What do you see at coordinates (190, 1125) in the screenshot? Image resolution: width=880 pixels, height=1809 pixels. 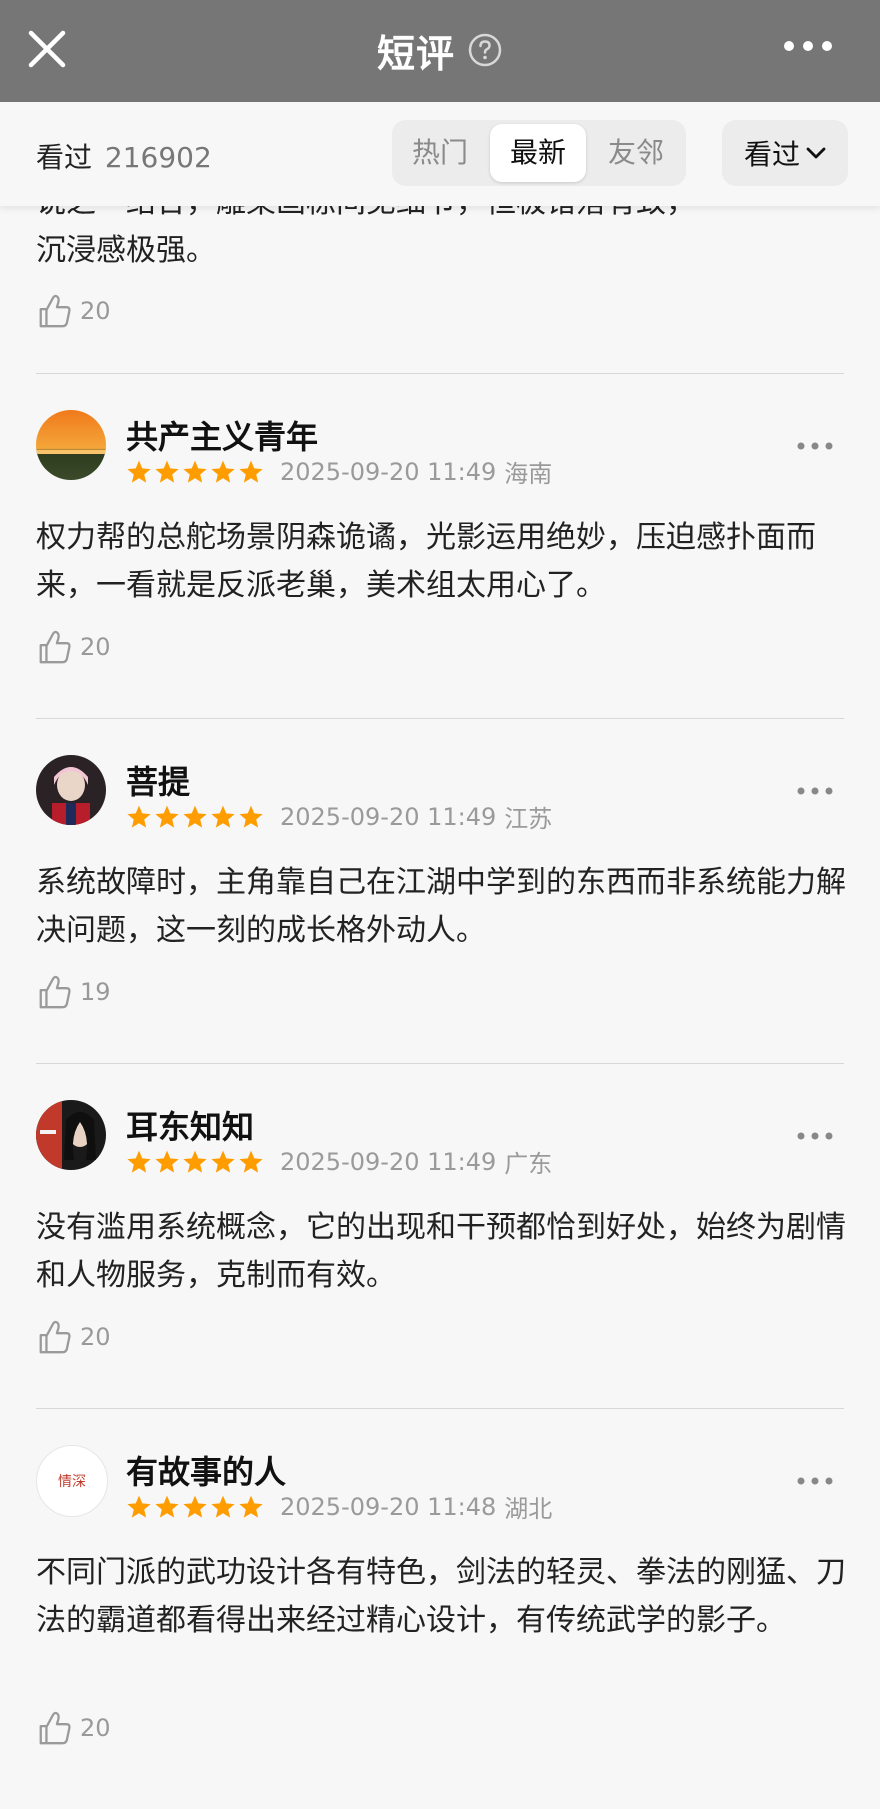 I see `username: 耳东知知` at bounding box center [190, 1125].